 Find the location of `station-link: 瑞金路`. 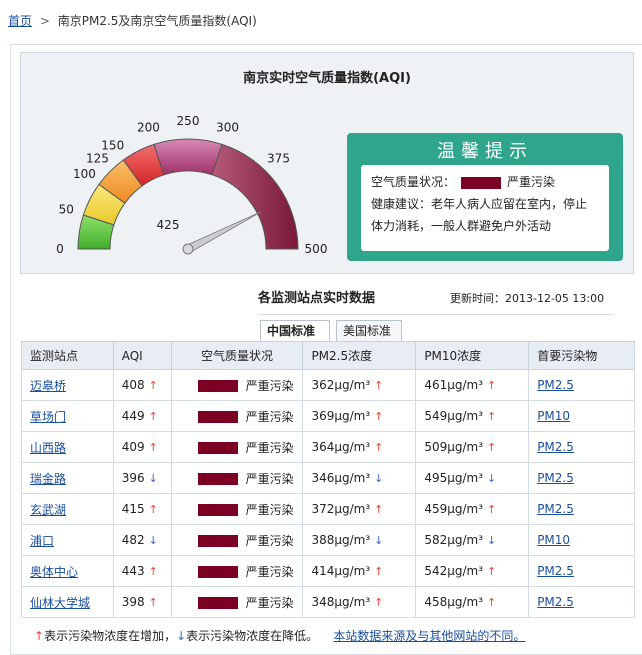

station-link: 瑞金路 is located at coordinates (48, 479).